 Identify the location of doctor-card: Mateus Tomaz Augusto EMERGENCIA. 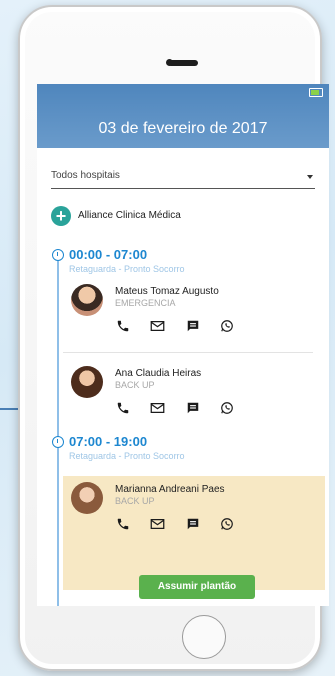
(194, 314).